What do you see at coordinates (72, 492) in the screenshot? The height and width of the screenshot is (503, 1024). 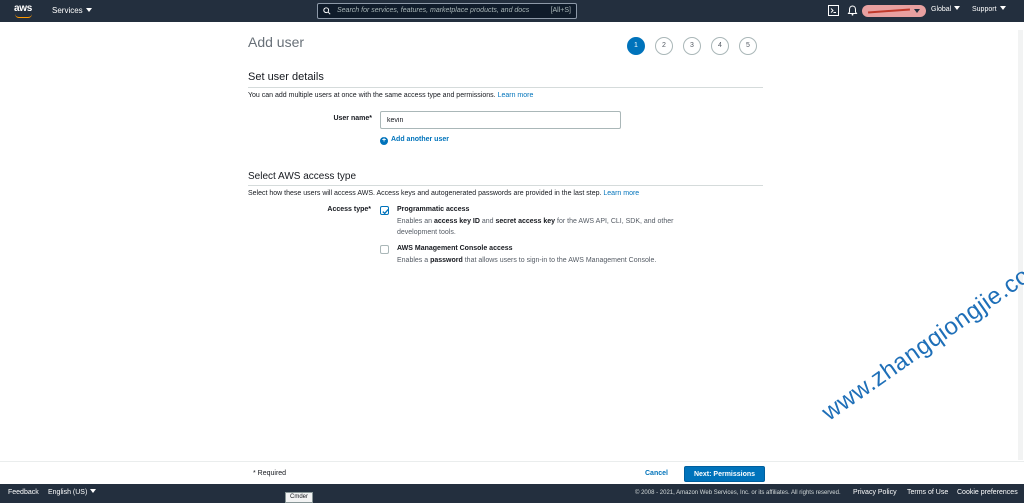 I see `language-selector: English (US)` at bounding box center [72, 492].